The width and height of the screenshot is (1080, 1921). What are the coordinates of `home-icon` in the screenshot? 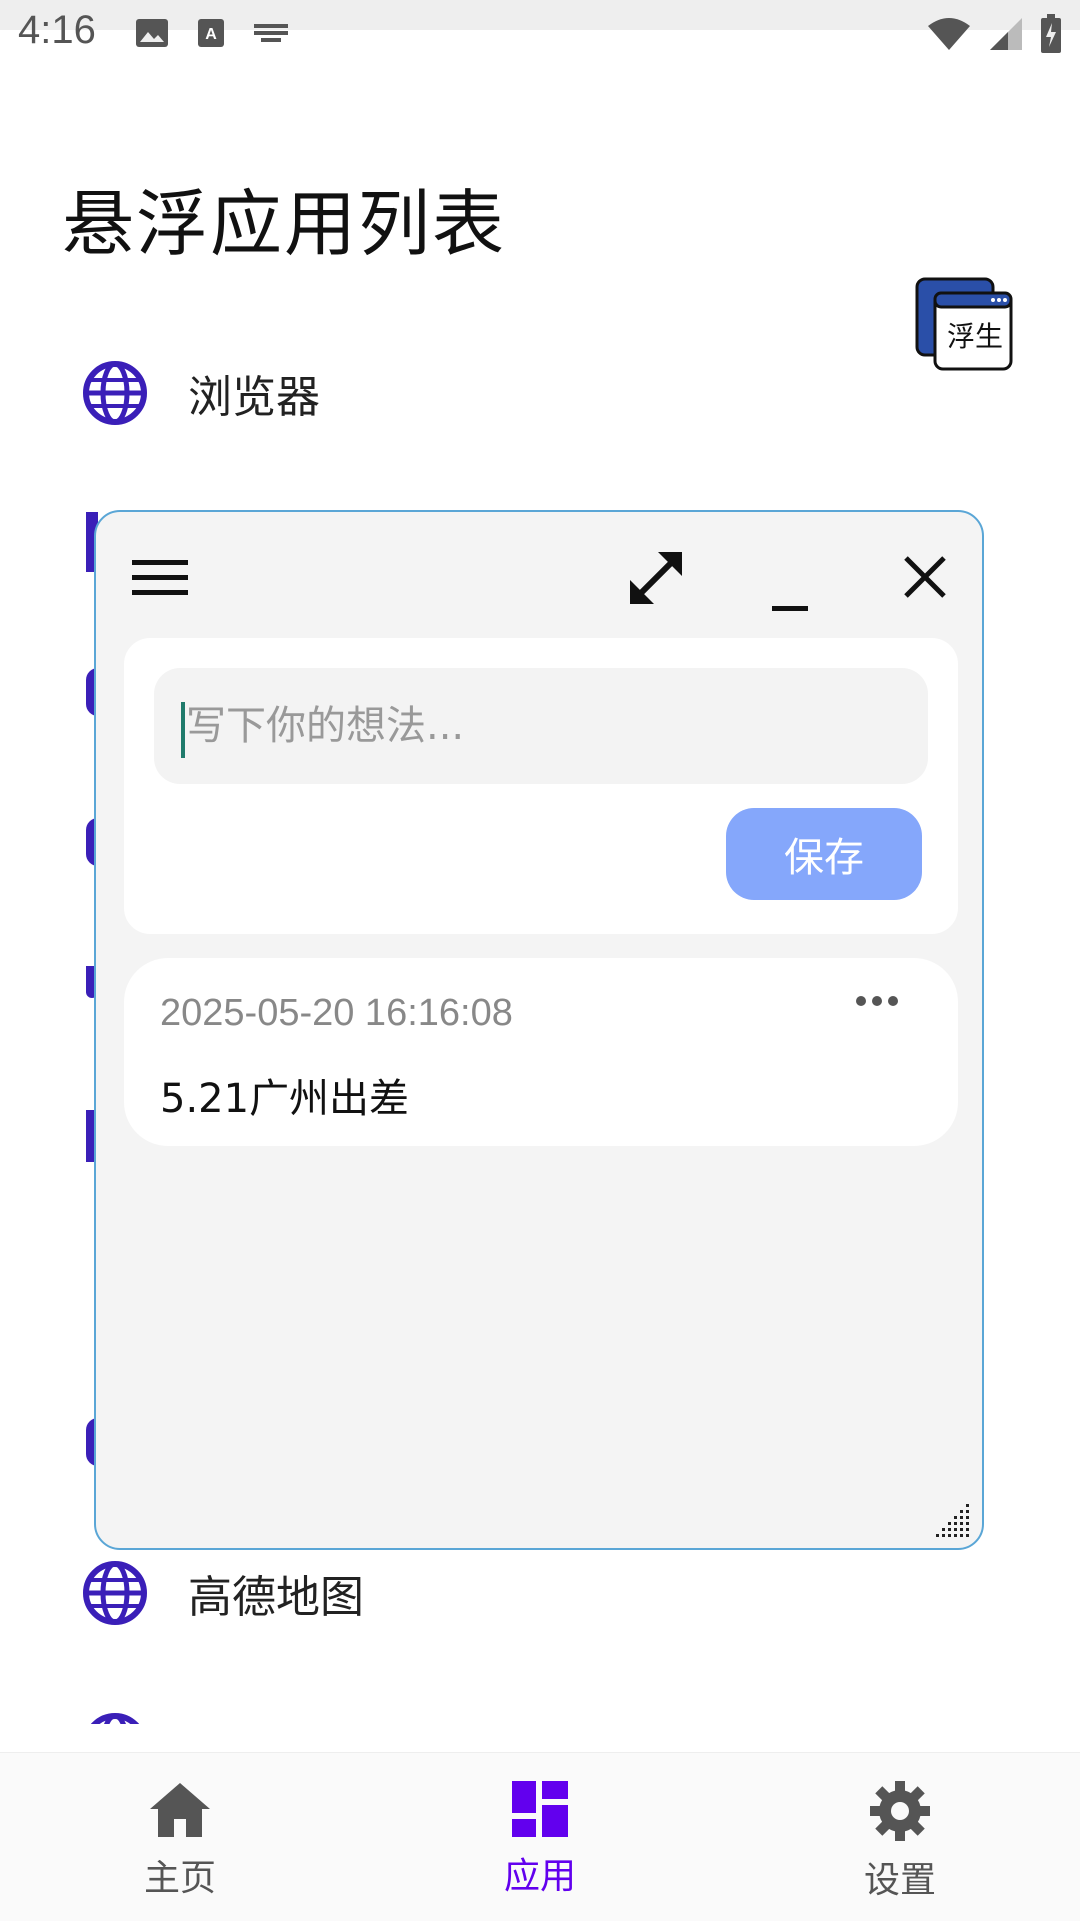 It's located at (180, 1810).